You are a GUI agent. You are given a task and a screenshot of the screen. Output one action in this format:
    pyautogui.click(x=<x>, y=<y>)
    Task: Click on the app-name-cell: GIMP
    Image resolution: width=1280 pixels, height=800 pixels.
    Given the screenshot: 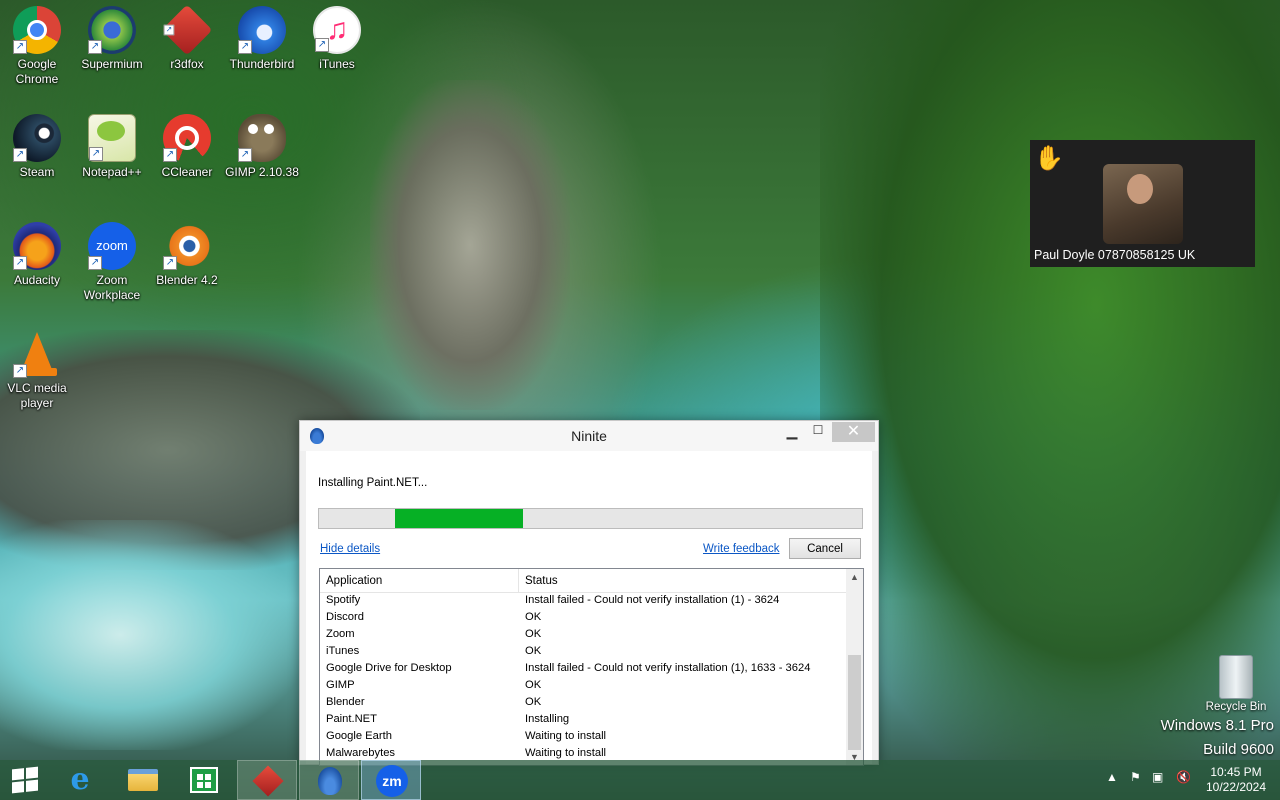 What is the action you would take?
    pyautogui.click(x=340, y=685)
    